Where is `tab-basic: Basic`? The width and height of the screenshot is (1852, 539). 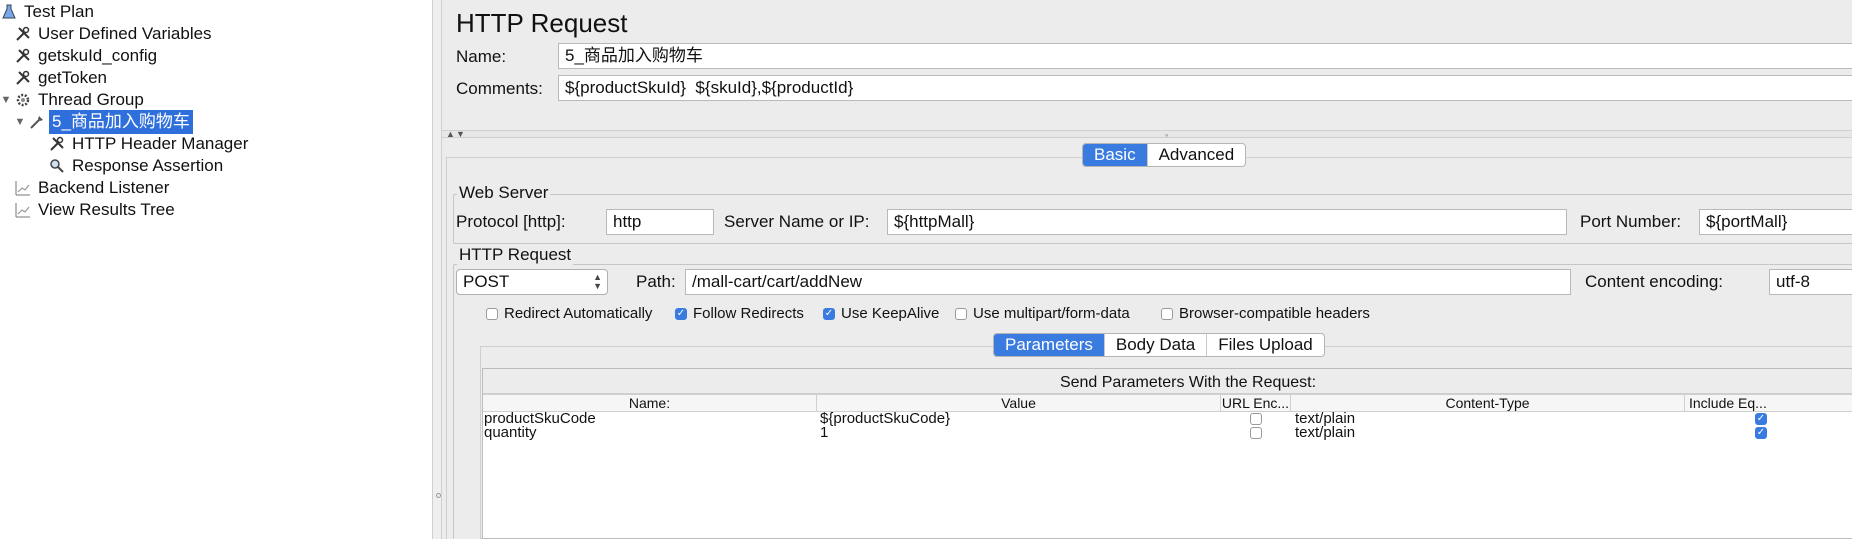 tab-basic: Basic is located at coordinates (1115, 155).